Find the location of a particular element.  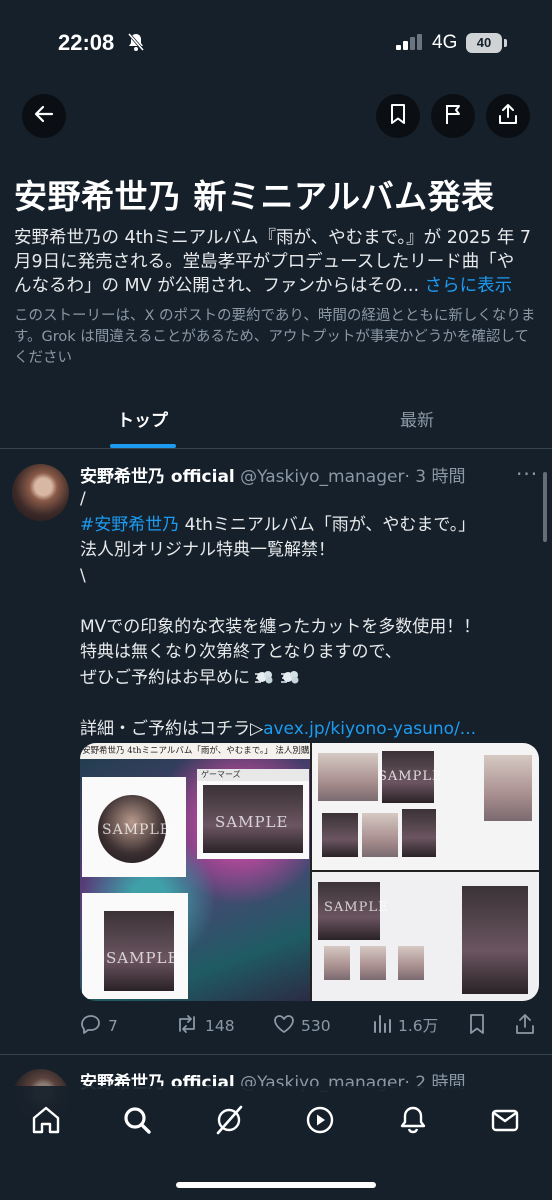

flag-icon is located at coordinates (453, 116).